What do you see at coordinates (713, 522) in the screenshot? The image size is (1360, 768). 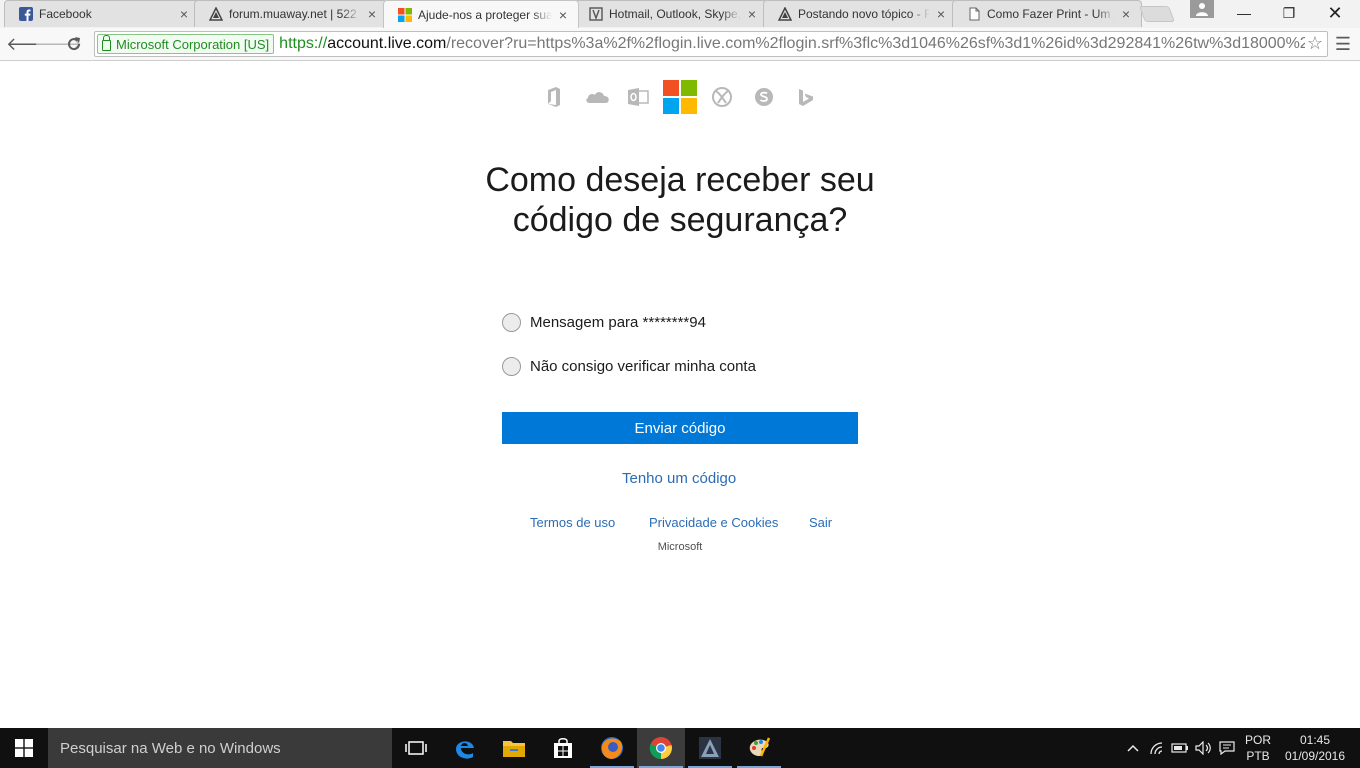 I see `privacy-cookies-link: Privacidade e Cookies` at bounding box center [713, 522].